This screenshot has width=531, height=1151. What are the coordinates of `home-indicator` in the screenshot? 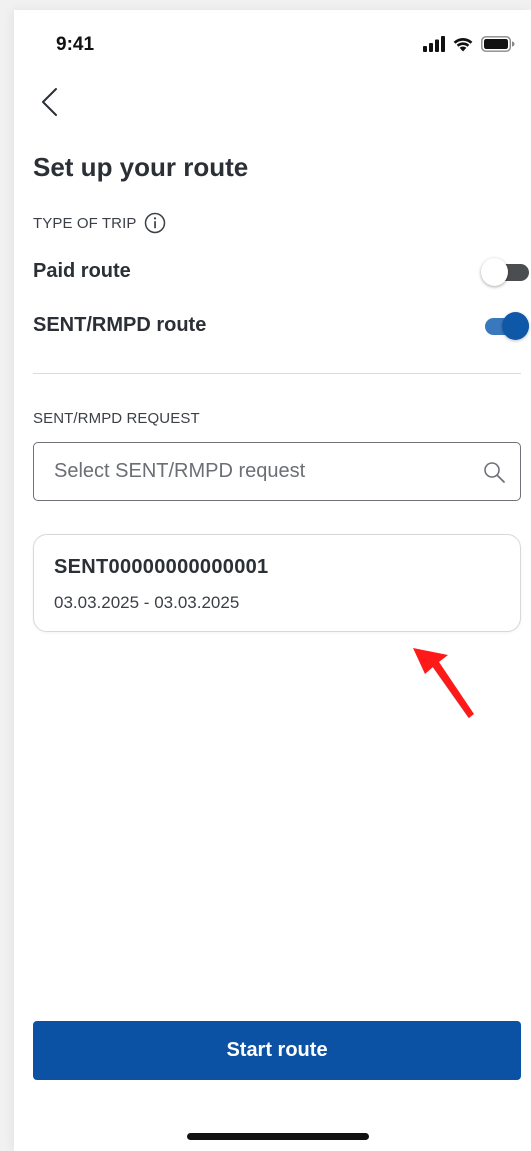 It's located at (278, 1136).